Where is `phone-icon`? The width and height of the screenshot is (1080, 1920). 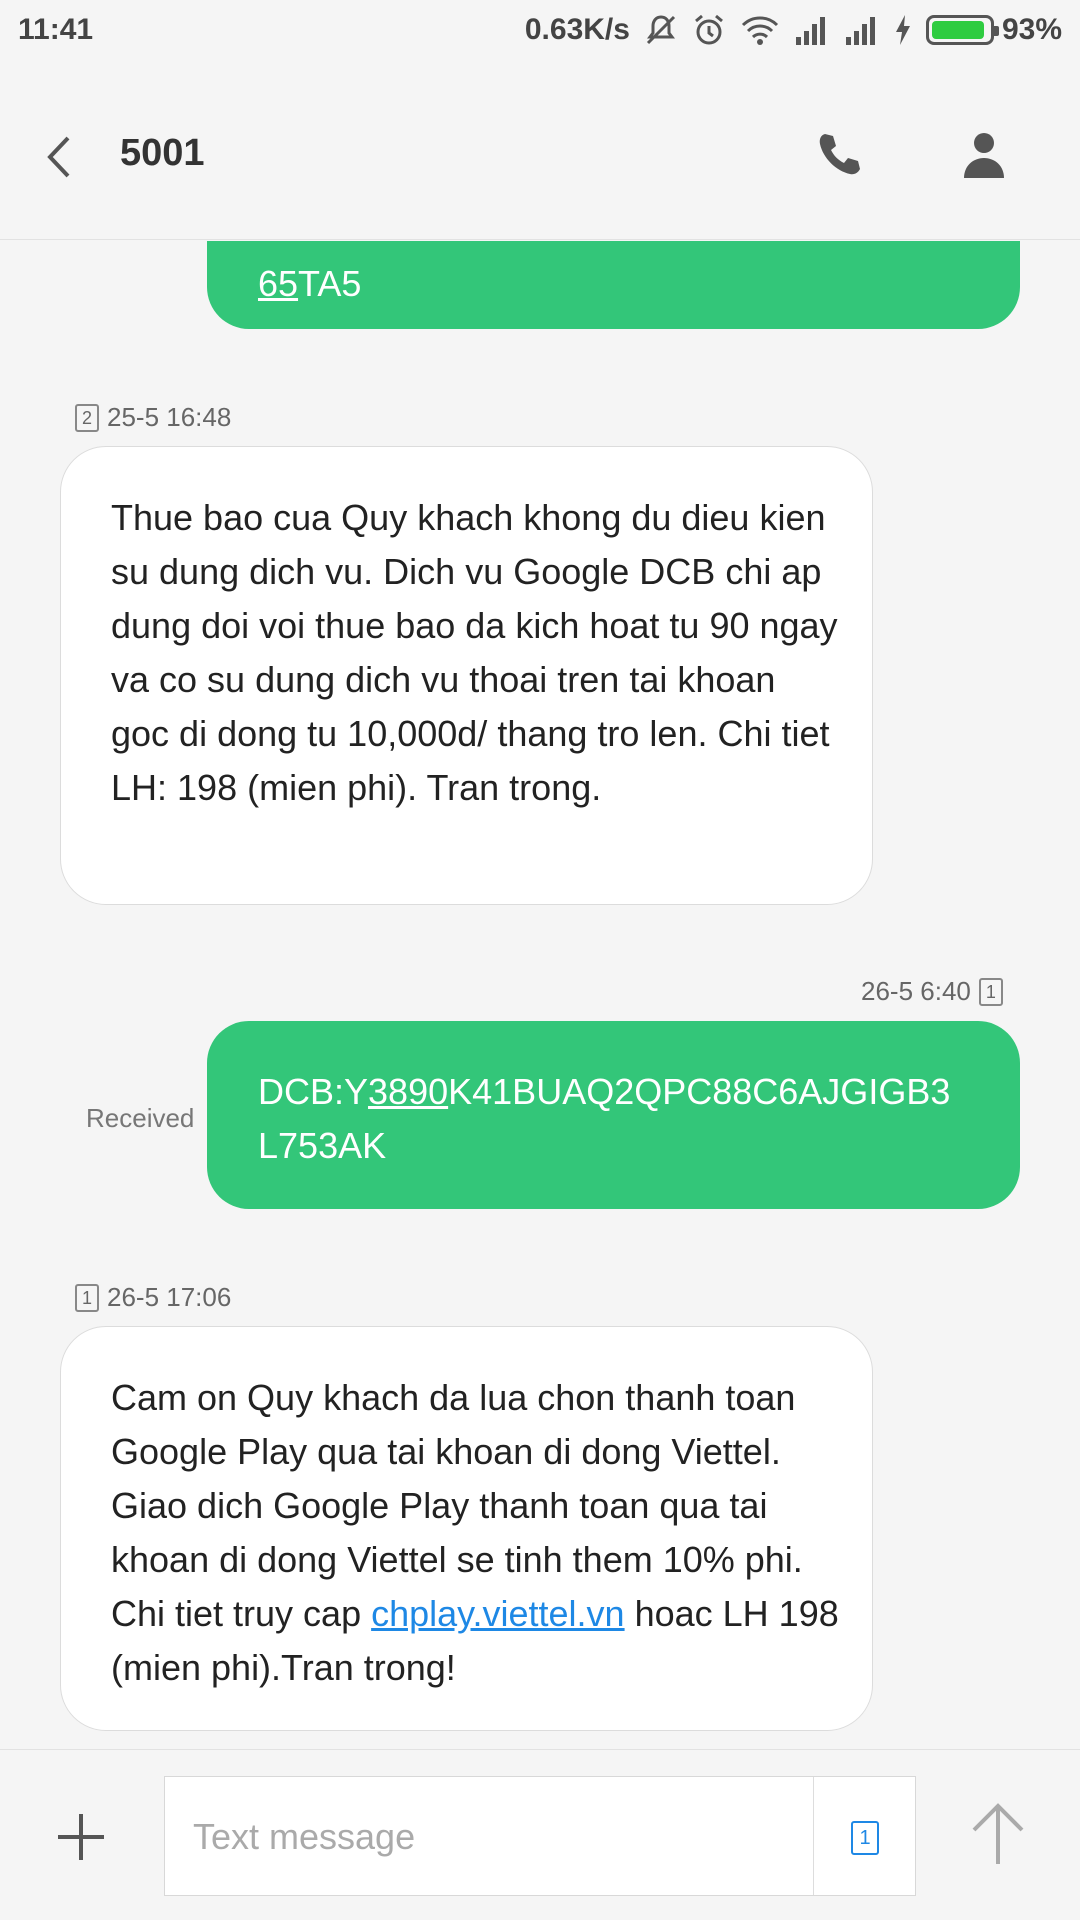 phone-icon is located at coordinates (839, 154).